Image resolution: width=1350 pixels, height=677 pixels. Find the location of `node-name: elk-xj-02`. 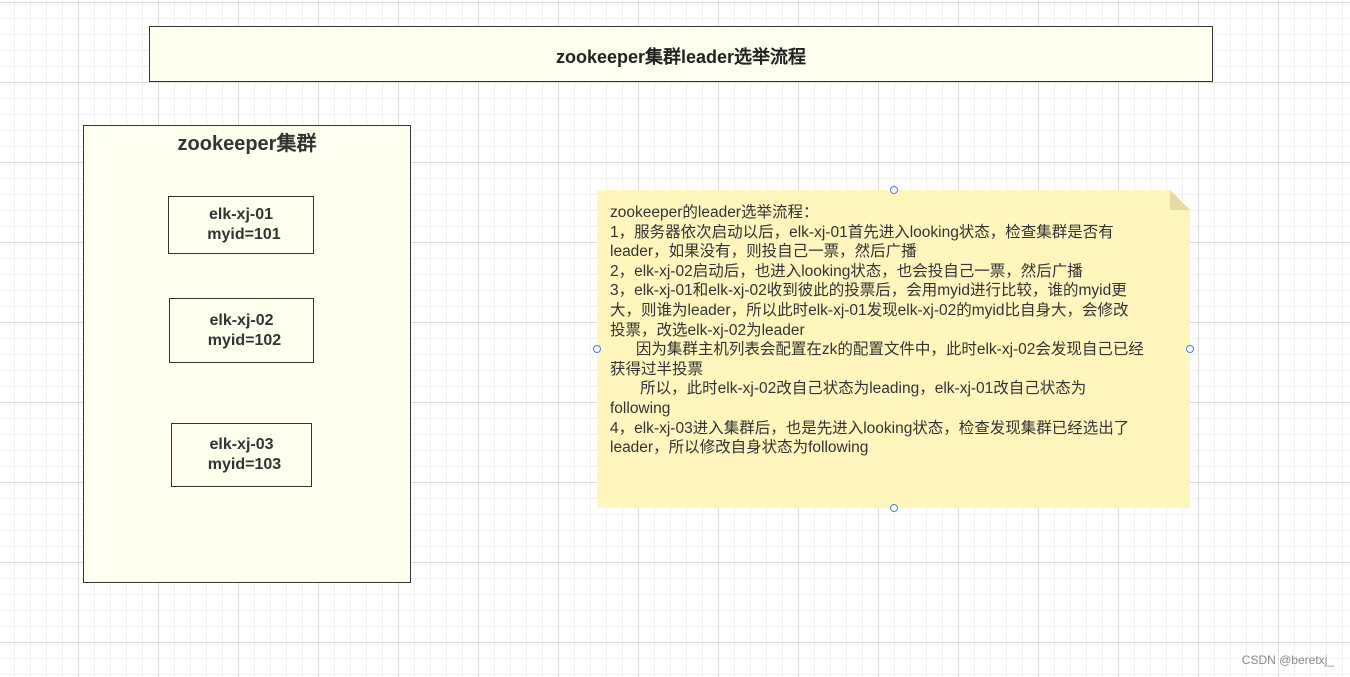

node-name: elk-xj-02 is located at coordinates (241, 320).